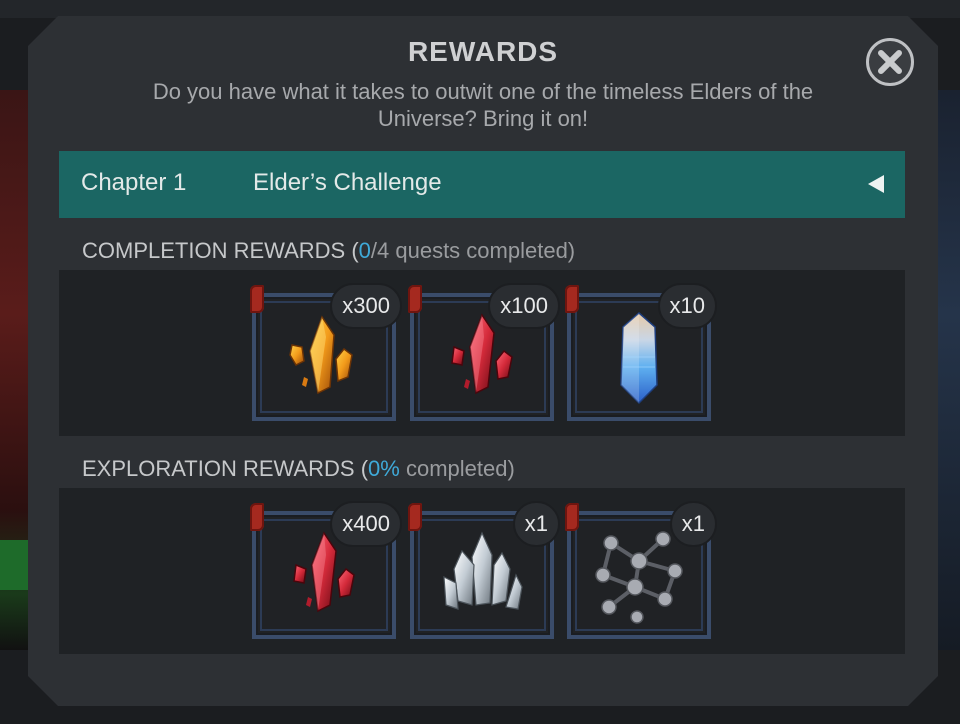 This screenshot has width=960, height=724. Describe the element at coordinates (15, 565) in the screenshot. I see `background-scene-green-strip` at that location.